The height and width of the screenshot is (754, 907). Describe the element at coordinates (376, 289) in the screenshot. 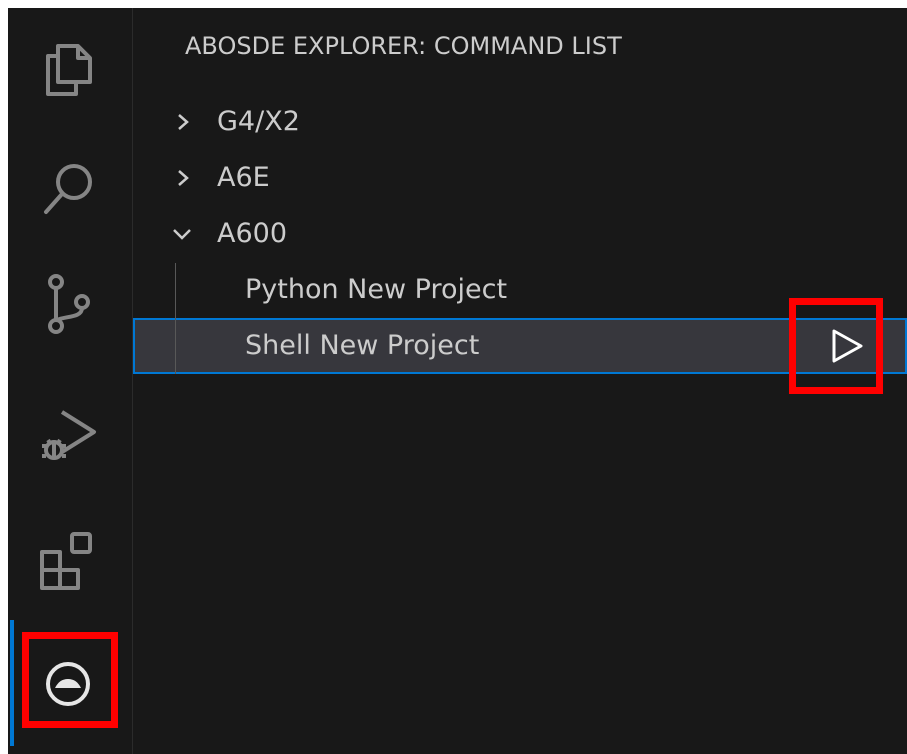

I see `tree-item-label: Python New Project` at that location.